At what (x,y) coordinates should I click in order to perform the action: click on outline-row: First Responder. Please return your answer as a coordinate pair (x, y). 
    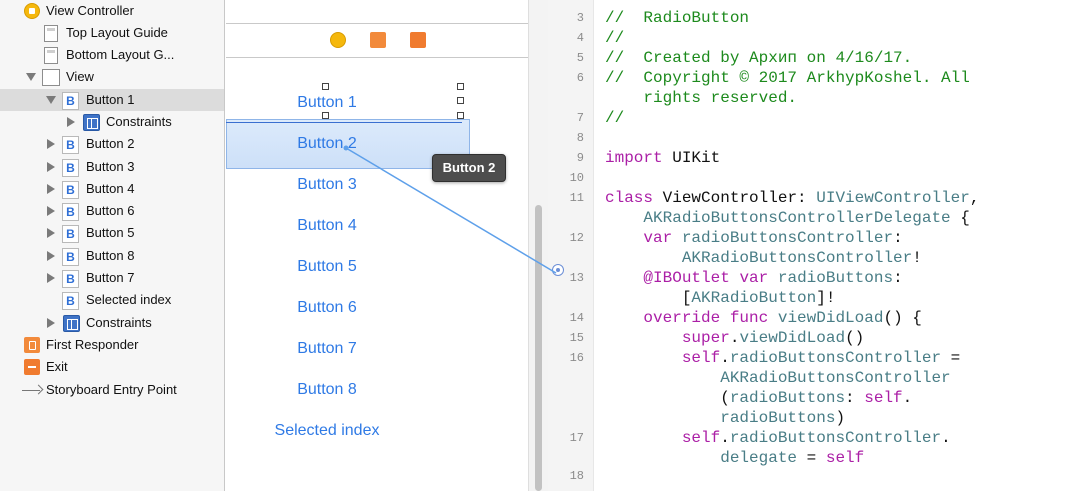
    Looking at the image, I should click on (112, 345).